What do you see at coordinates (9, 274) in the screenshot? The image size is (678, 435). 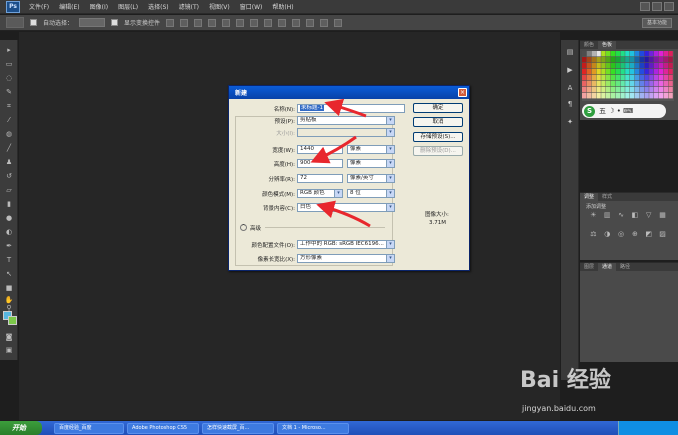 I see `path-select-tool-icon: ↖` at bounding box center [9, 274].